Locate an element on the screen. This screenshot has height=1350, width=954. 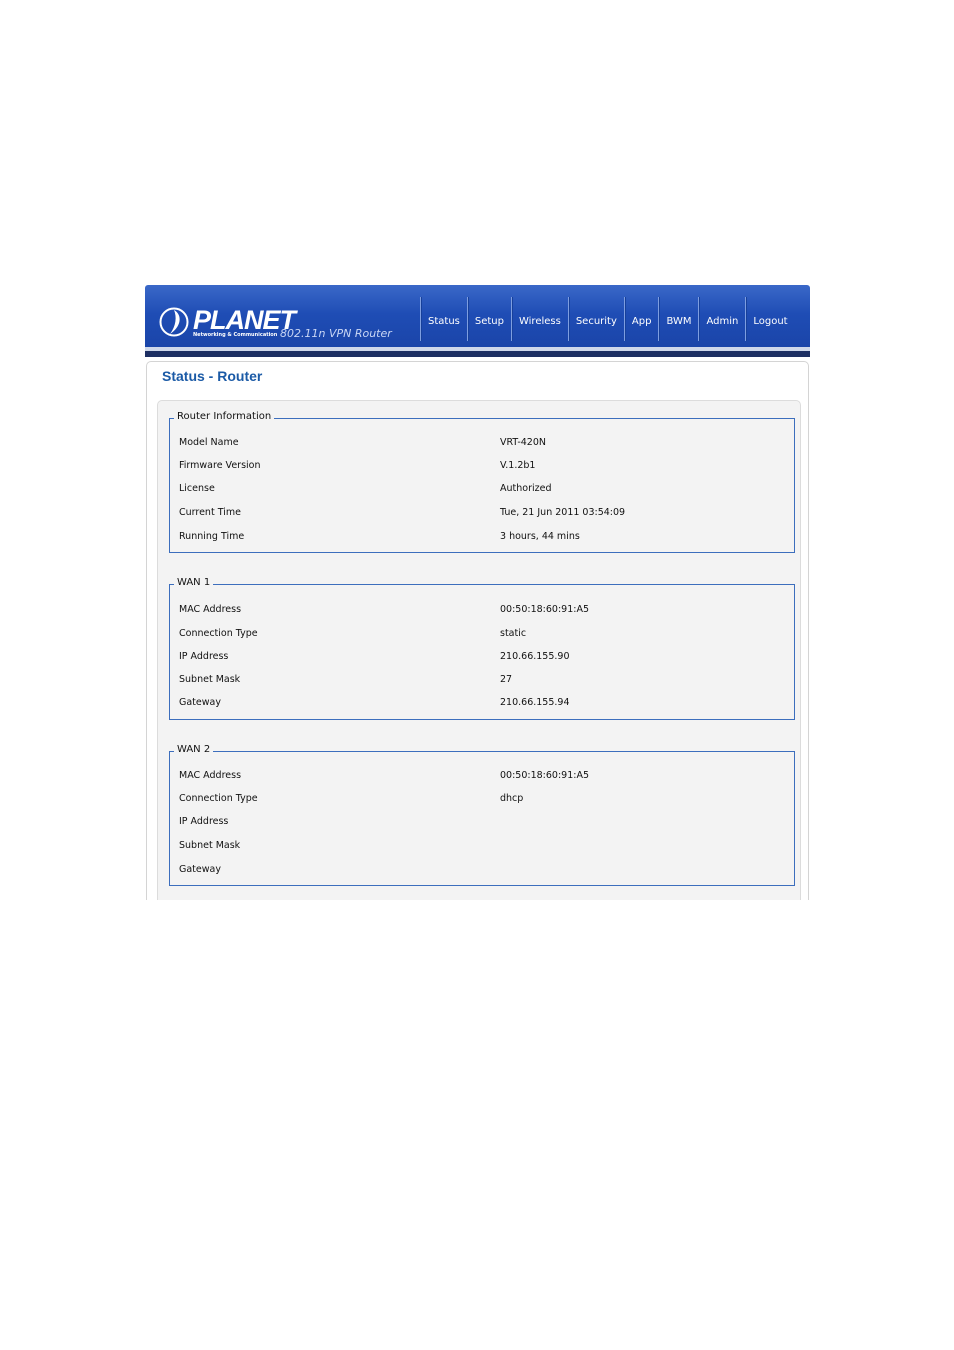
info-row: License Authorized is located at coordinates (479, 490).